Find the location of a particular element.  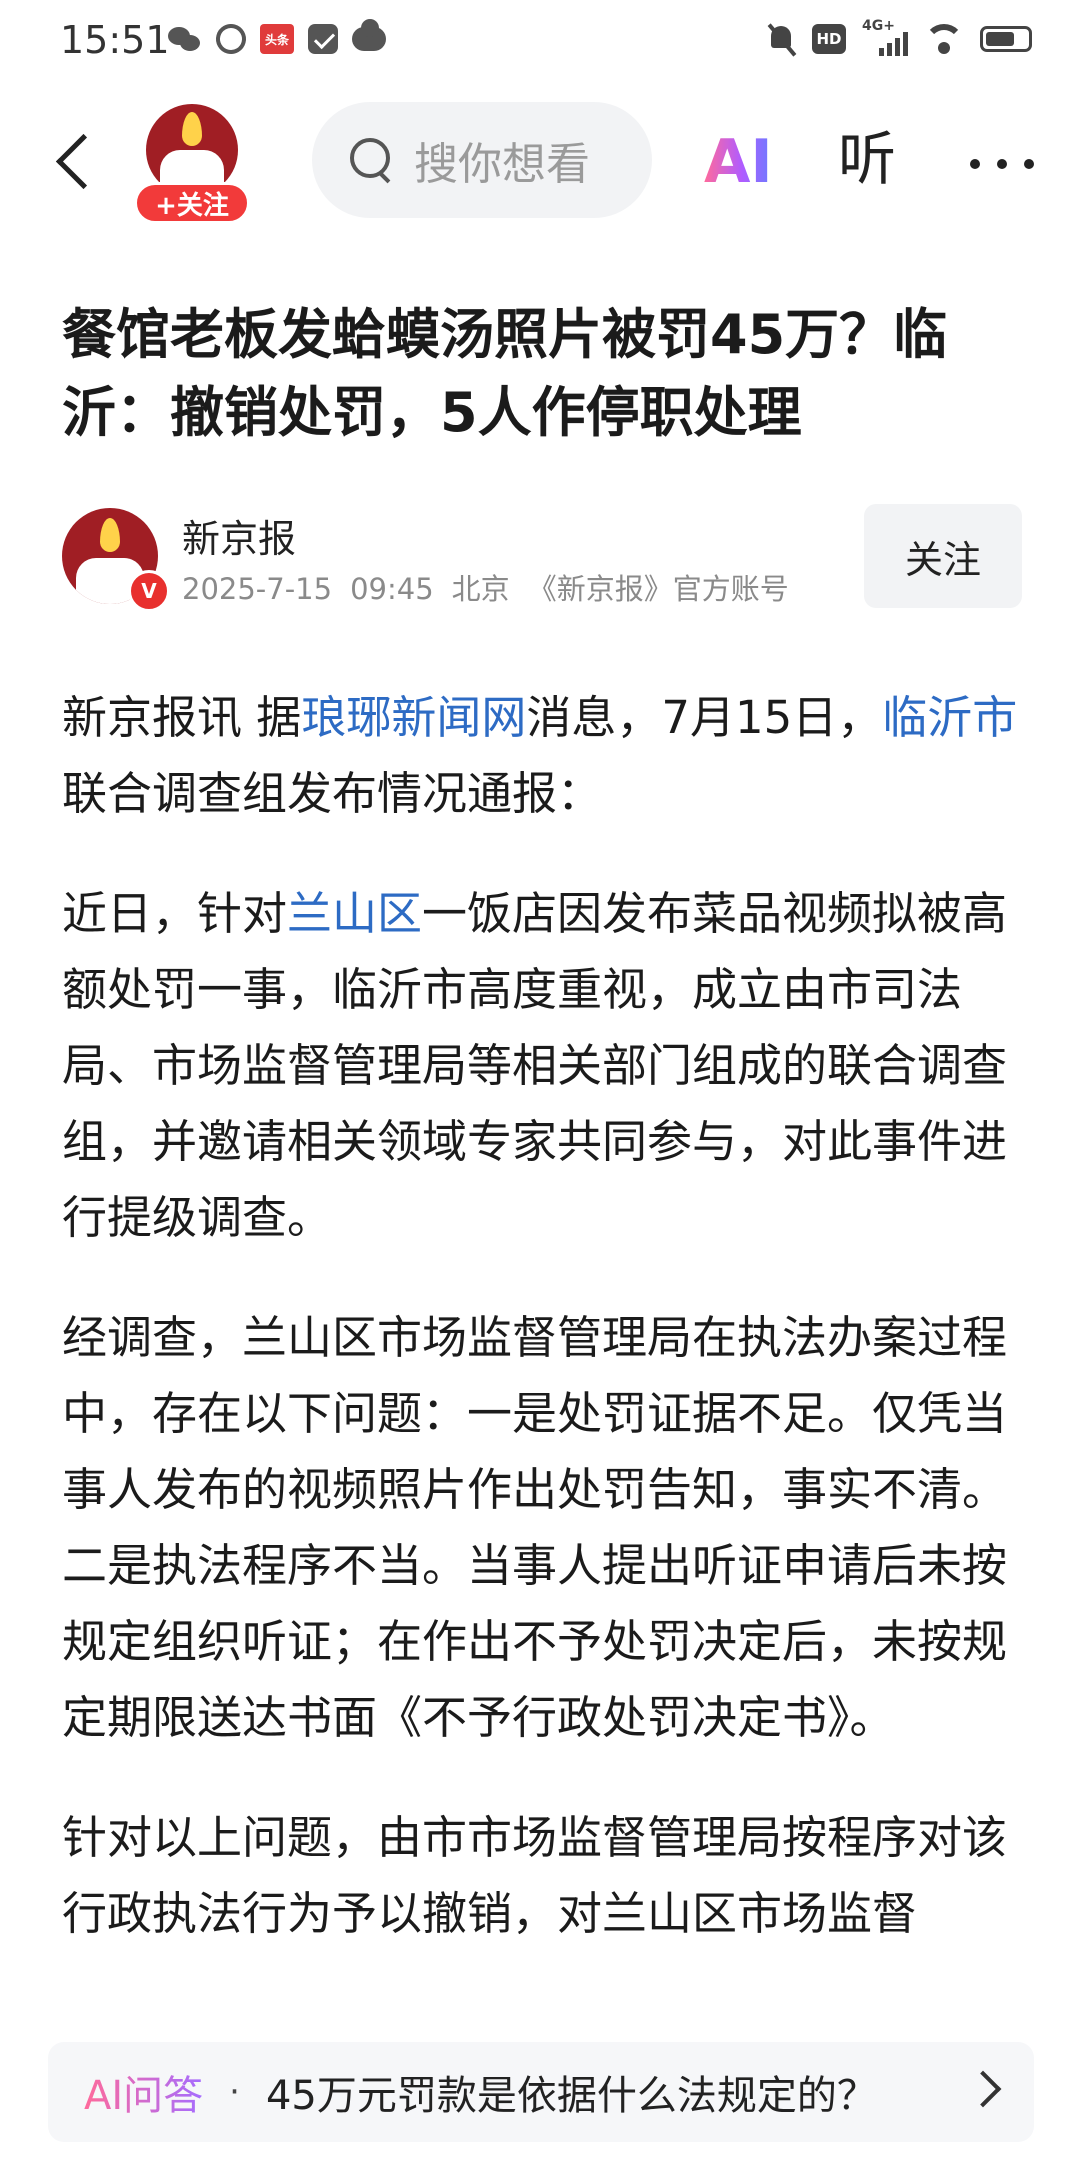

top-nav-bar: +关注 搜你想看 AI 听 is located at coordinates (540, 161).